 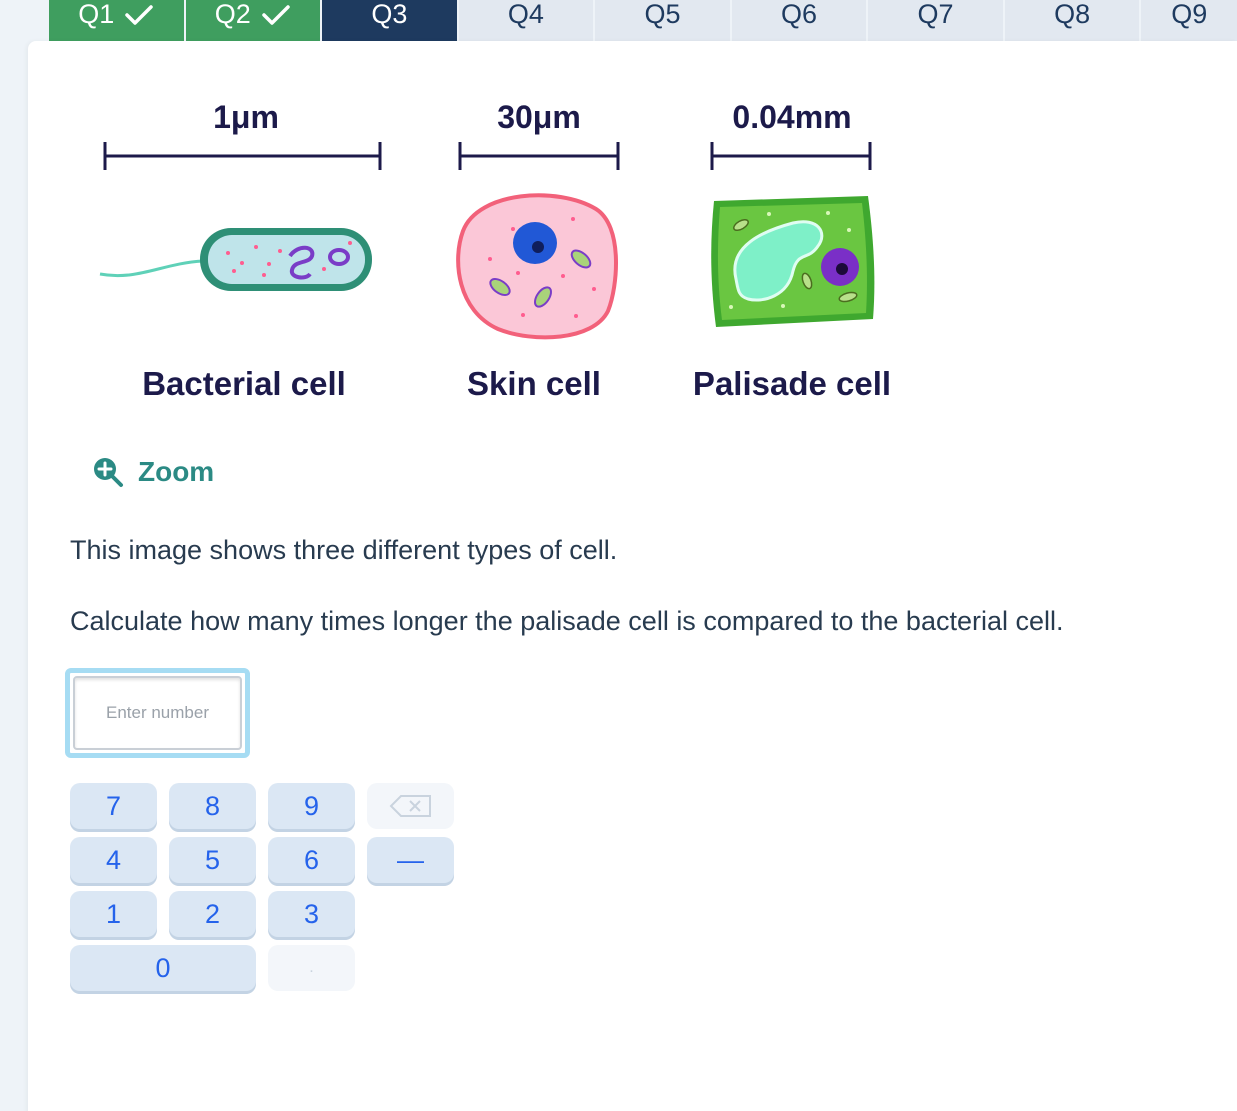 What do you see at coordinates (212, 914) in the screenshot?
I see `key-2: 2` at bounding box center [212, 914].